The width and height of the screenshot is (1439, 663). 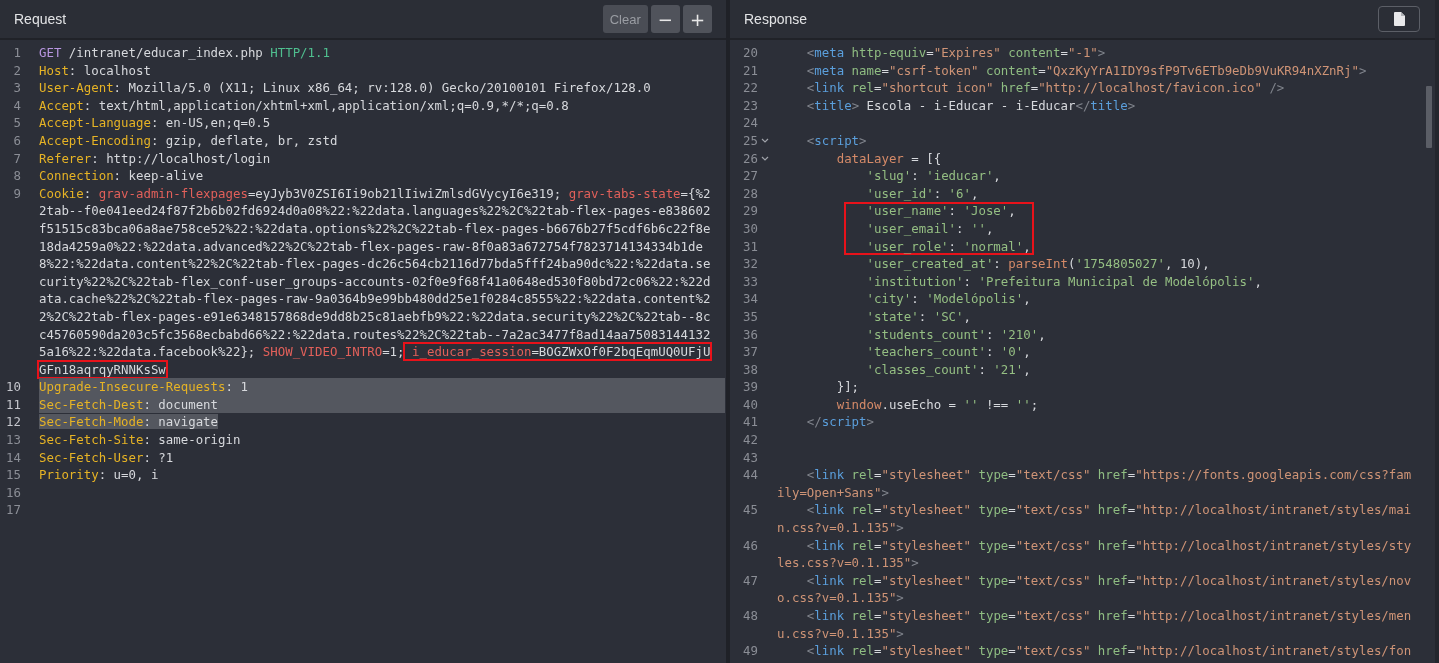 I want to click on line-number: 32, so click(x=750, y=264).